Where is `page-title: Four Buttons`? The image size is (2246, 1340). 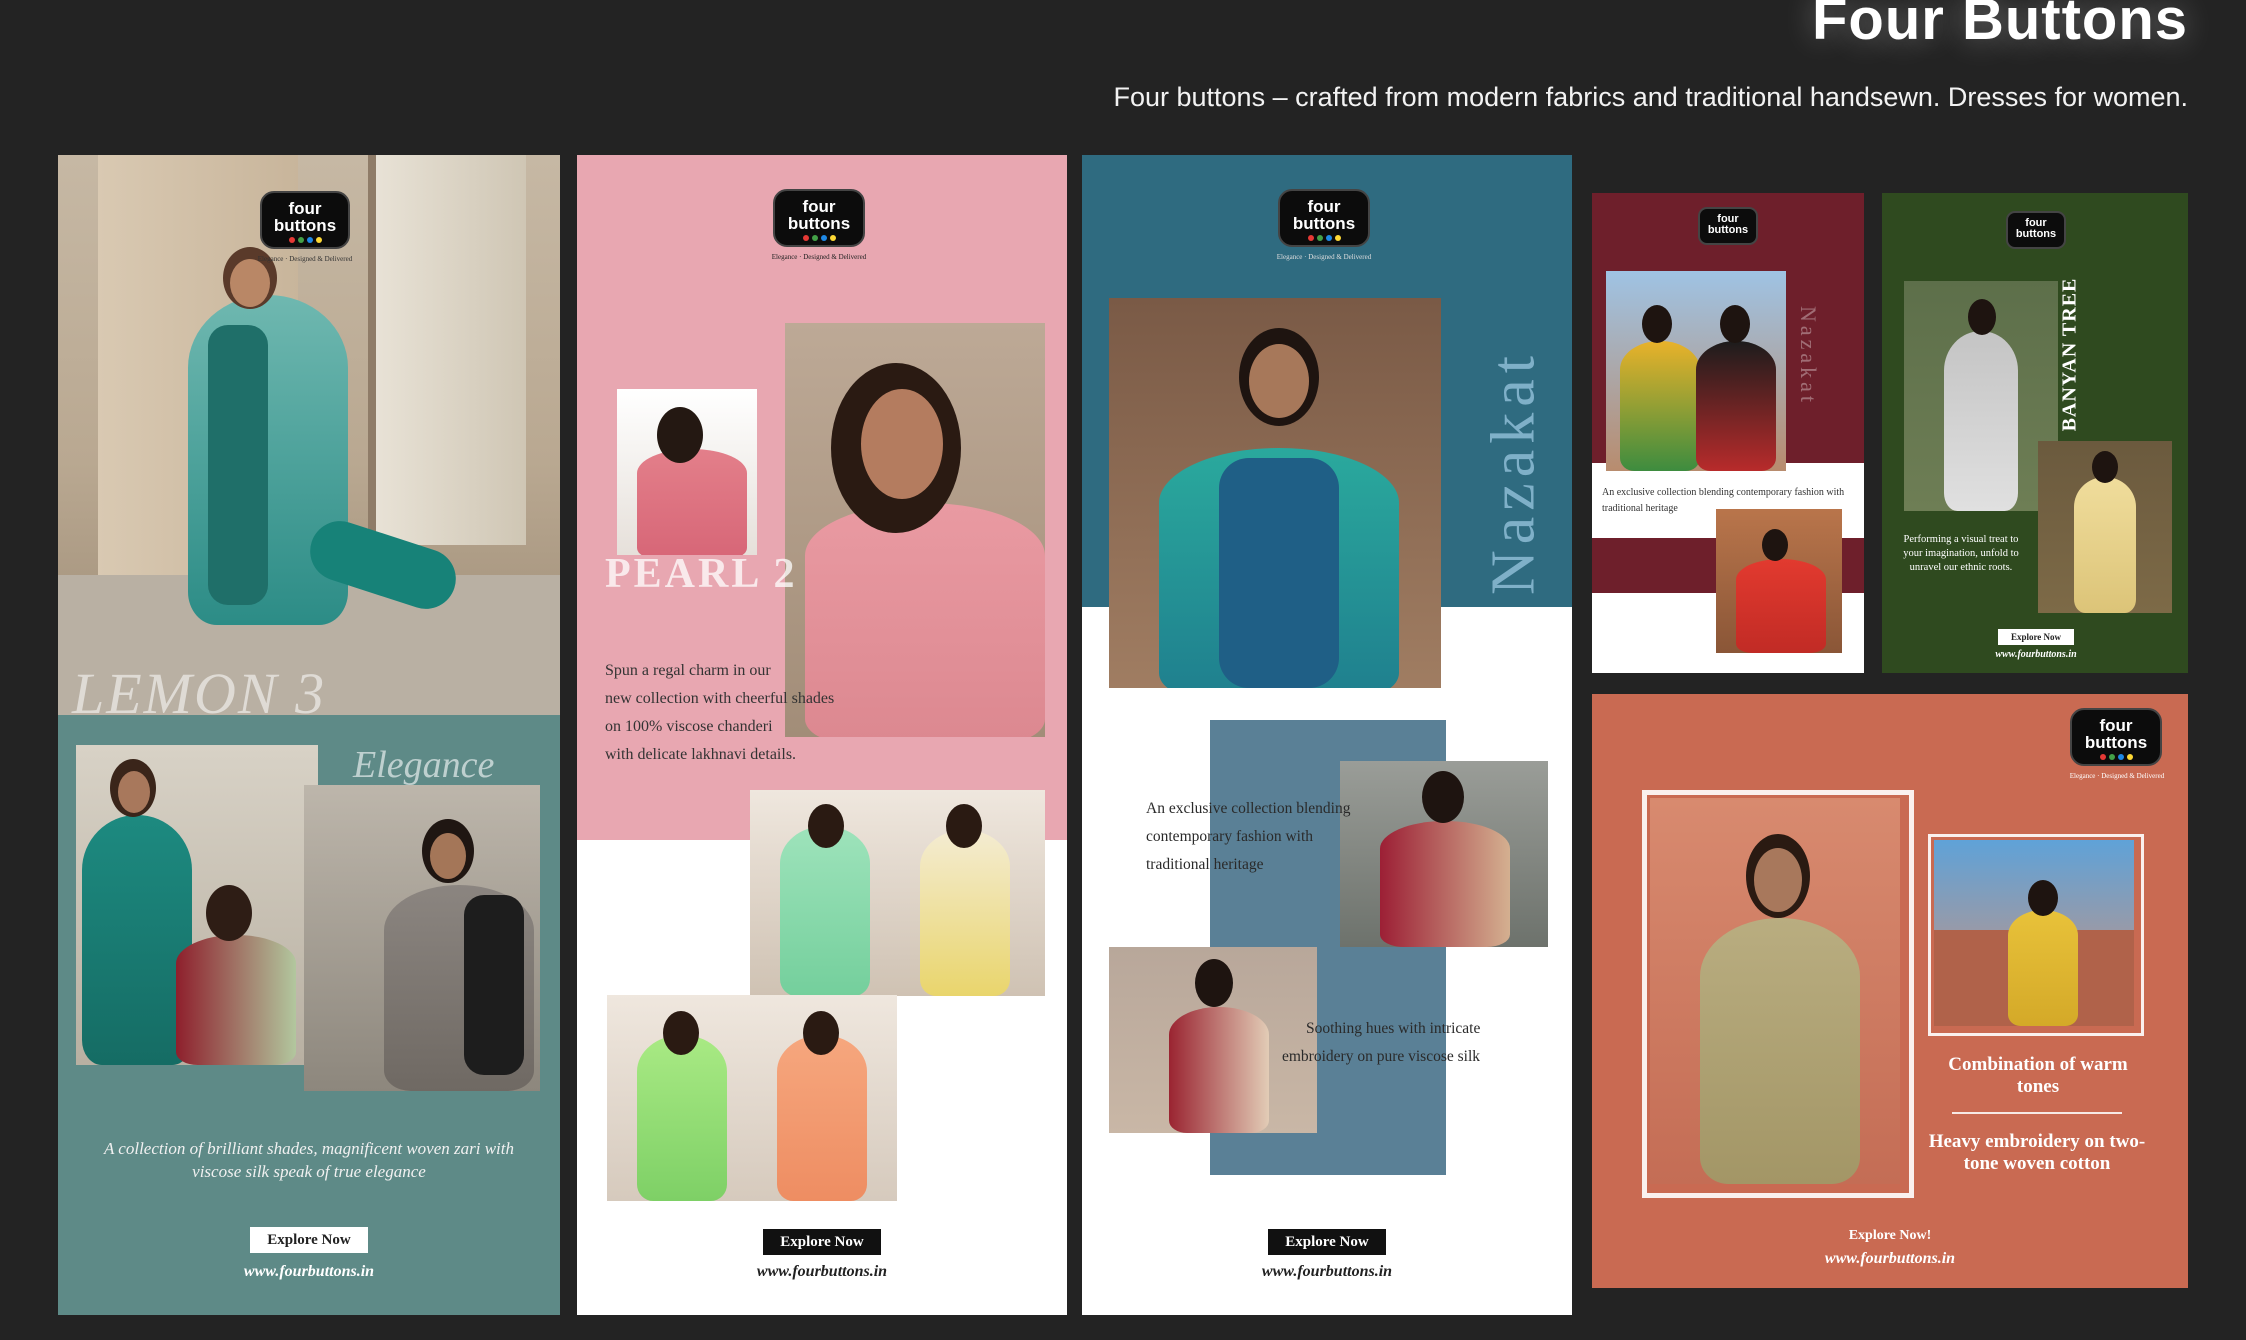 page-title: Four Buttons is located at coordinates (1999, 26).